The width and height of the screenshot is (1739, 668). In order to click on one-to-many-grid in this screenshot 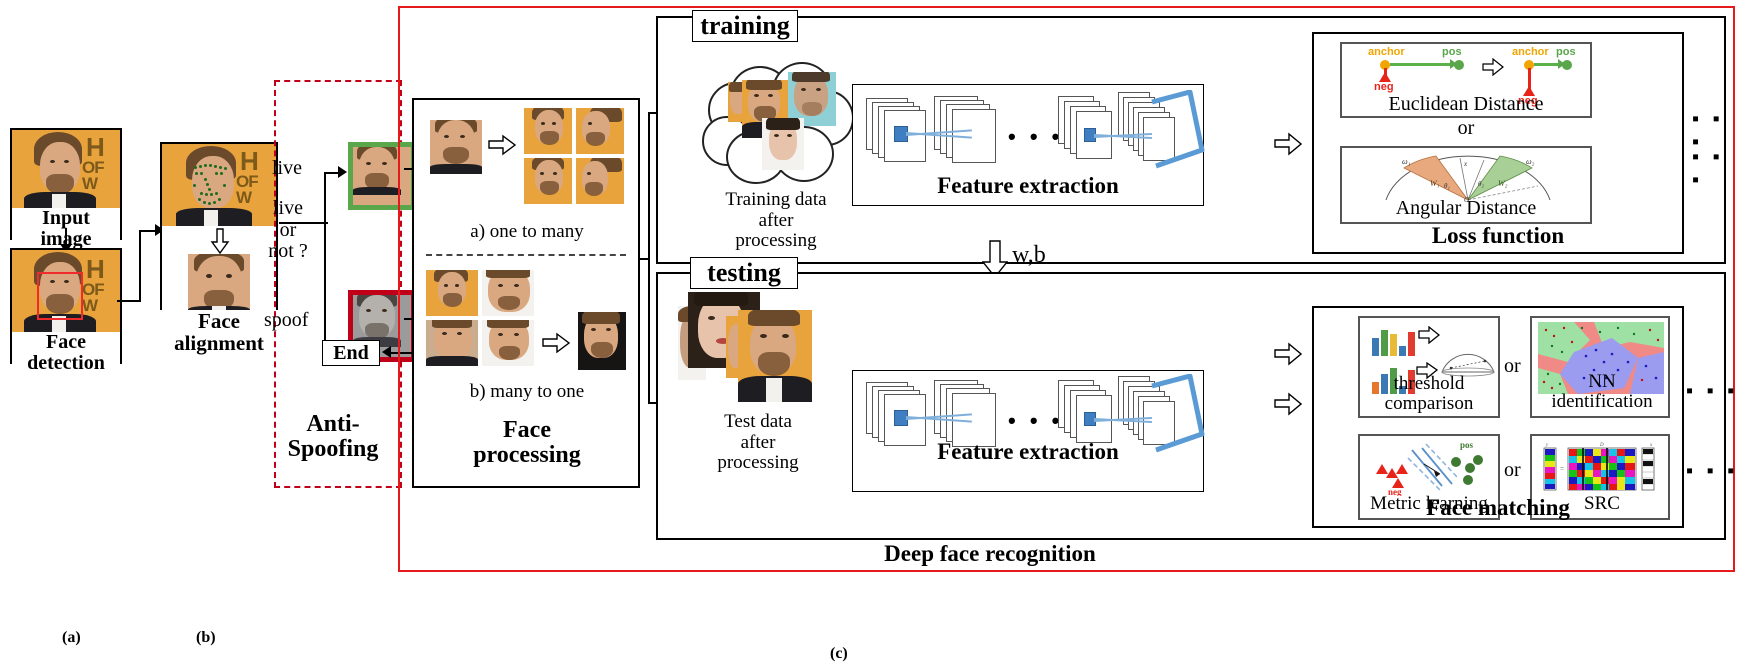, I will do `click(574, 156)`.